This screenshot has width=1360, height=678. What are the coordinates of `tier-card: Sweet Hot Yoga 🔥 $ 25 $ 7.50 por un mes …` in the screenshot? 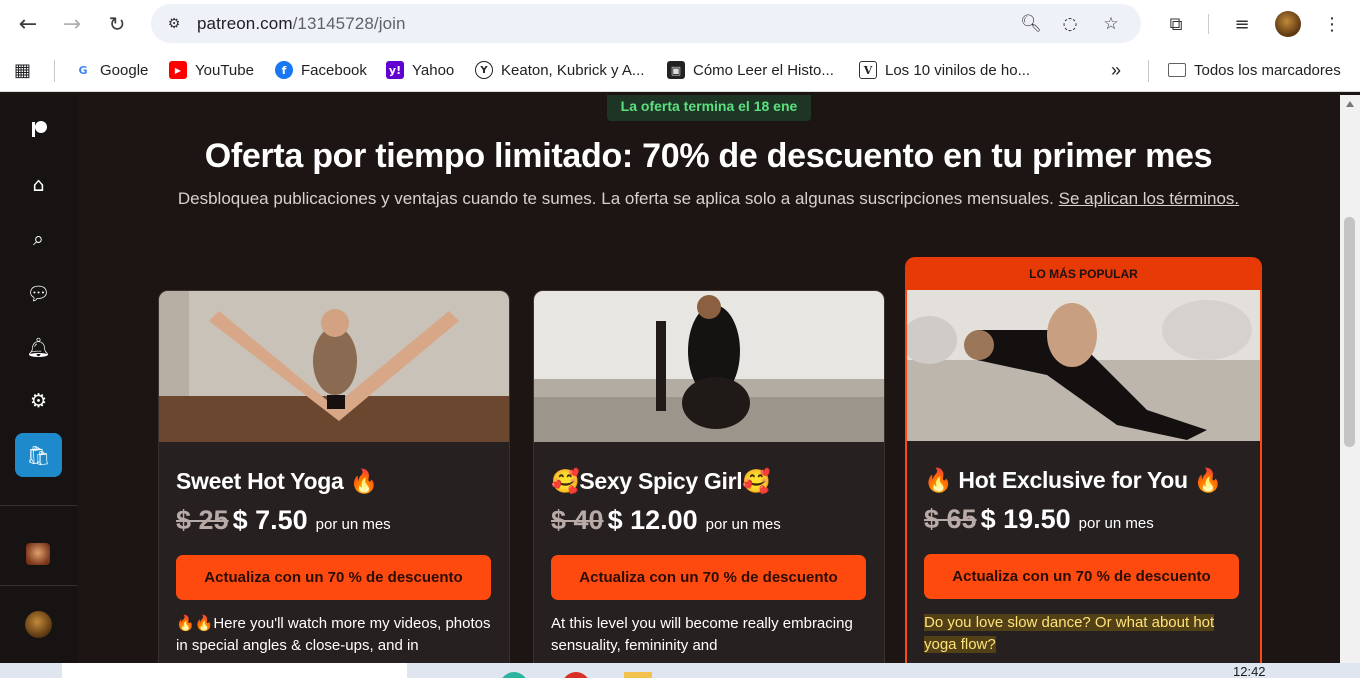 It's located at (334, 476).